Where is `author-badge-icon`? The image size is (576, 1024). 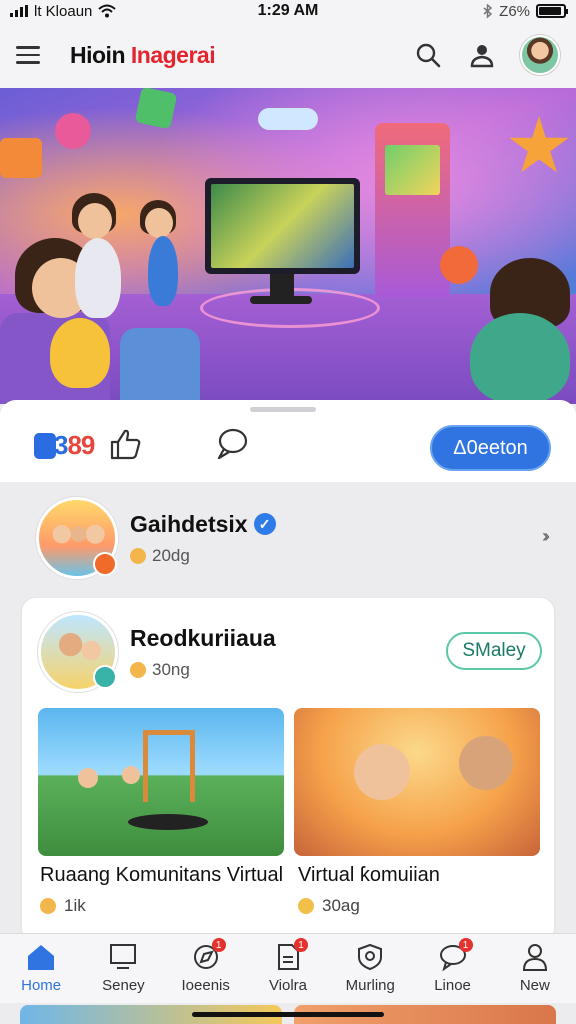 author-badge-icon is located at coordinates (105, 677).